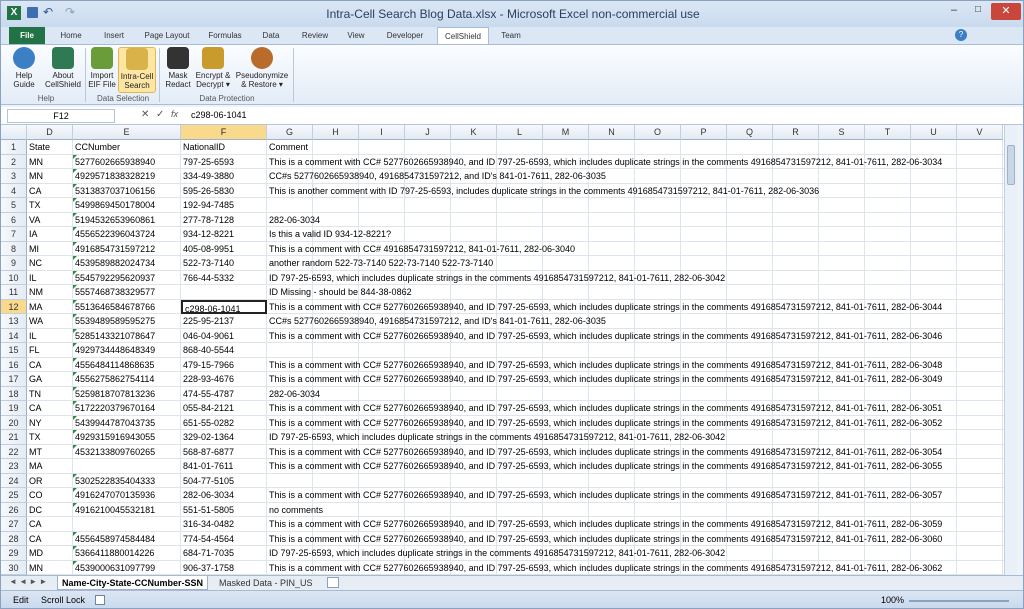 This screenshot has width=1024, height=609. What do you see at coordinates (474, 132) in the screenshot?
I see `column-header-k: K` at bounding box center [474, 132].